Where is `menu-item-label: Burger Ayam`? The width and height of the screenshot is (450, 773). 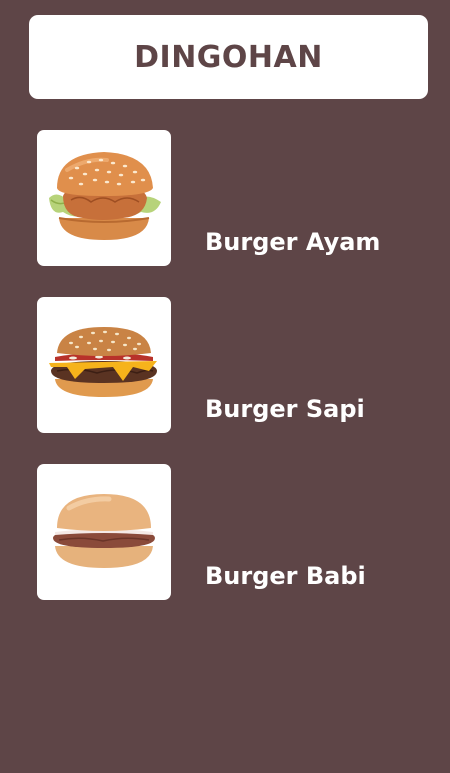
menu-item-label: Burger Ayam is located at coordinates (292, 242).